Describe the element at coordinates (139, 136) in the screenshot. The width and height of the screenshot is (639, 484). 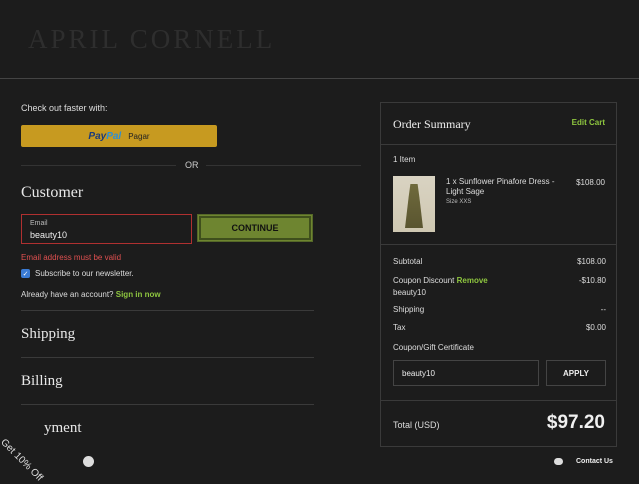
I see `paypal-action-label: Pagar` at that location.